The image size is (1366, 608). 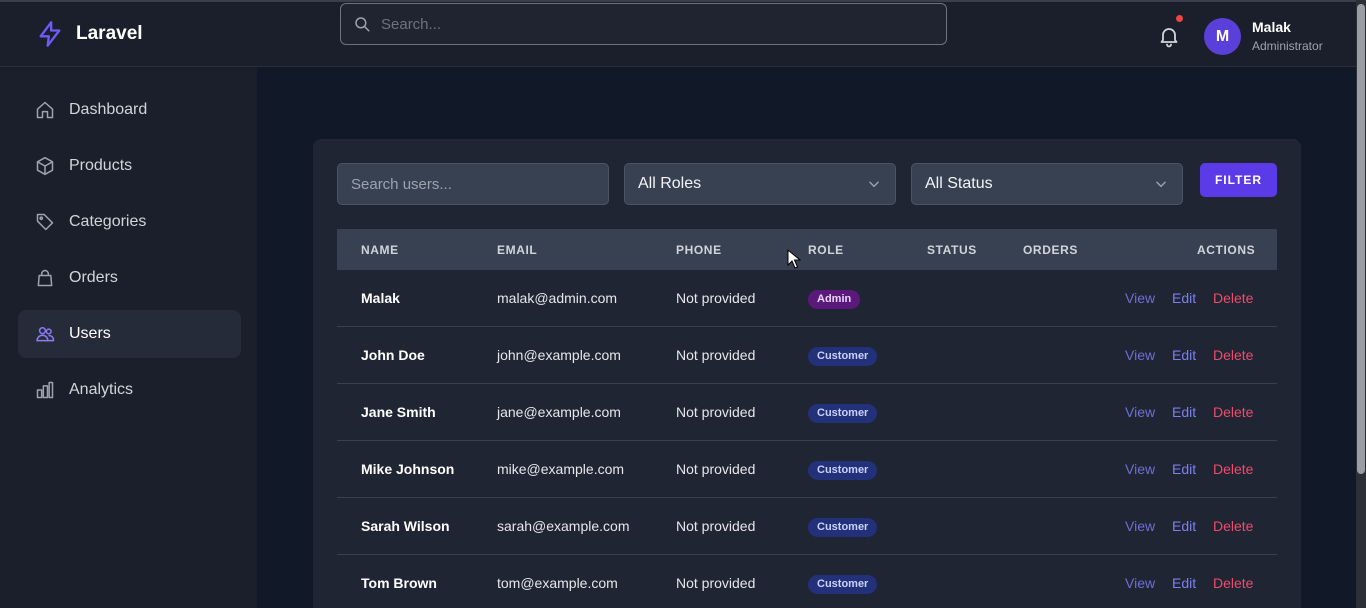 What do you see at coordinates (362, 24) in the screenshot?
I see `search-icon` at bounding box center [362, 24].